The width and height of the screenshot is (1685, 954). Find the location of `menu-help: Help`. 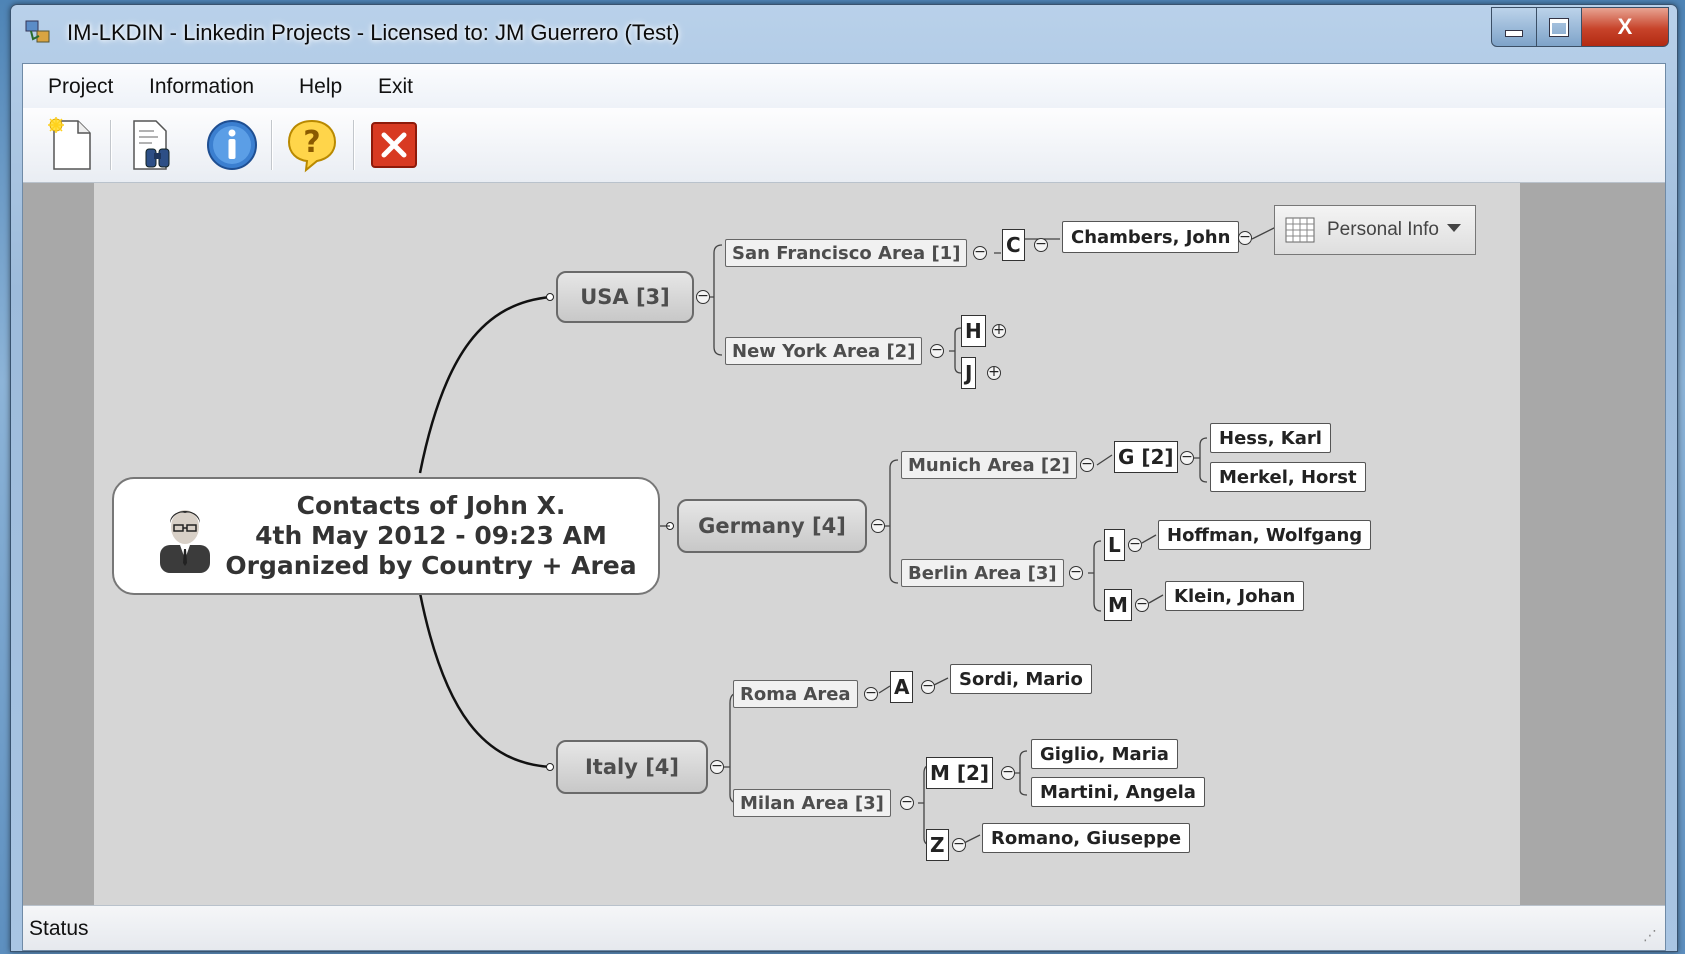

menu-help: Help is located at coordinates (320, 87).